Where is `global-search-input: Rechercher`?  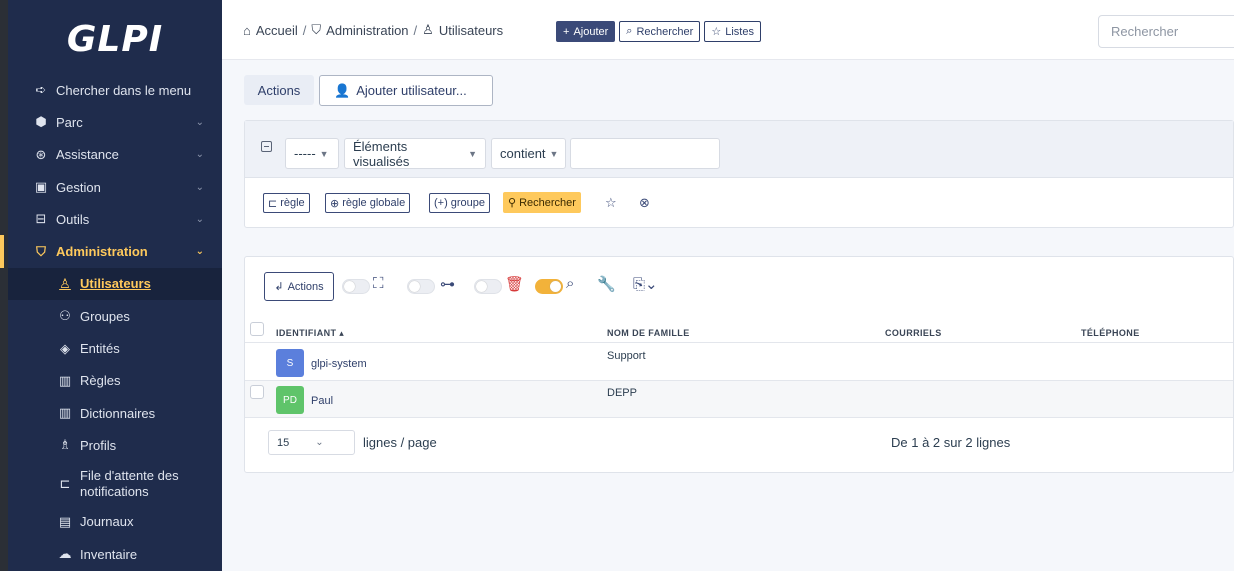 global-search-input: Rechercher is located at coordinates (1166, 31).